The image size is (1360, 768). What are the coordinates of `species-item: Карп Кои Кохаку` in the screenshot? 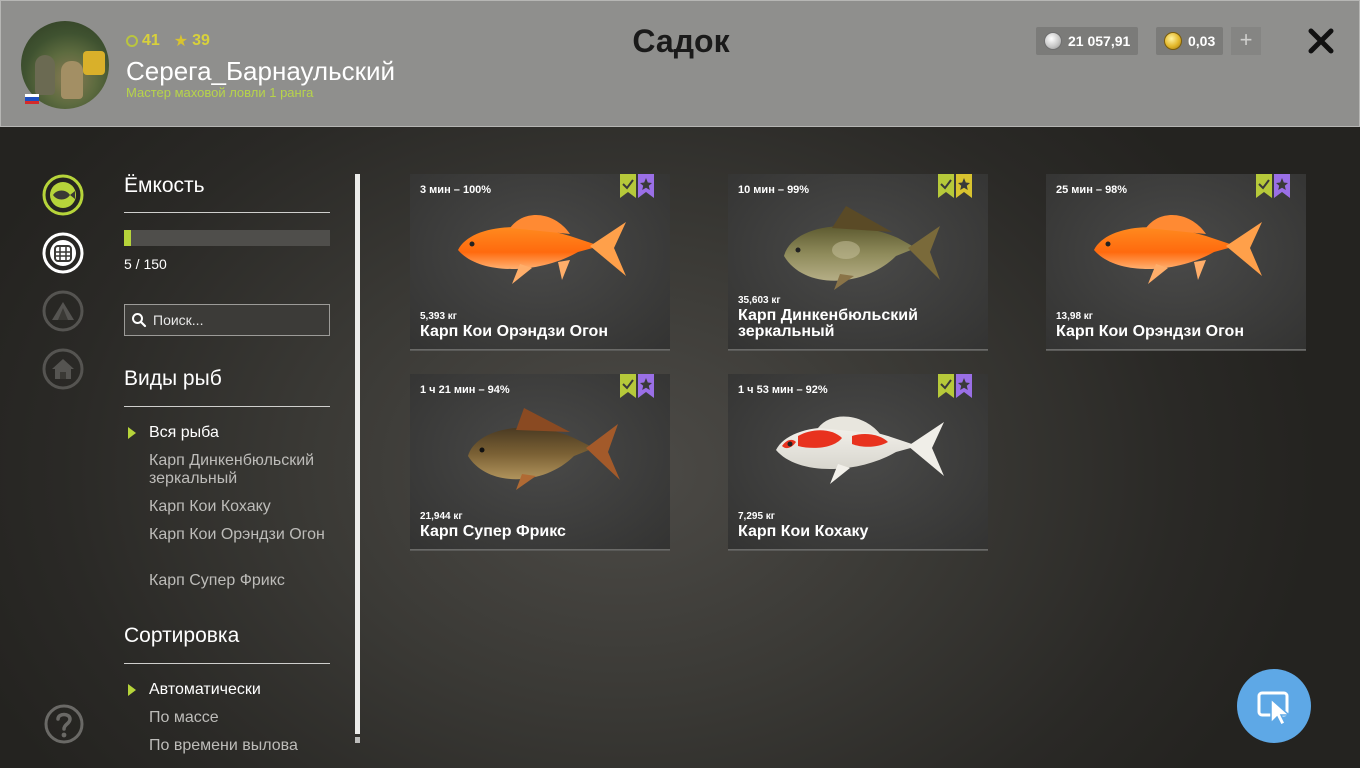 It's located at (244, 507).